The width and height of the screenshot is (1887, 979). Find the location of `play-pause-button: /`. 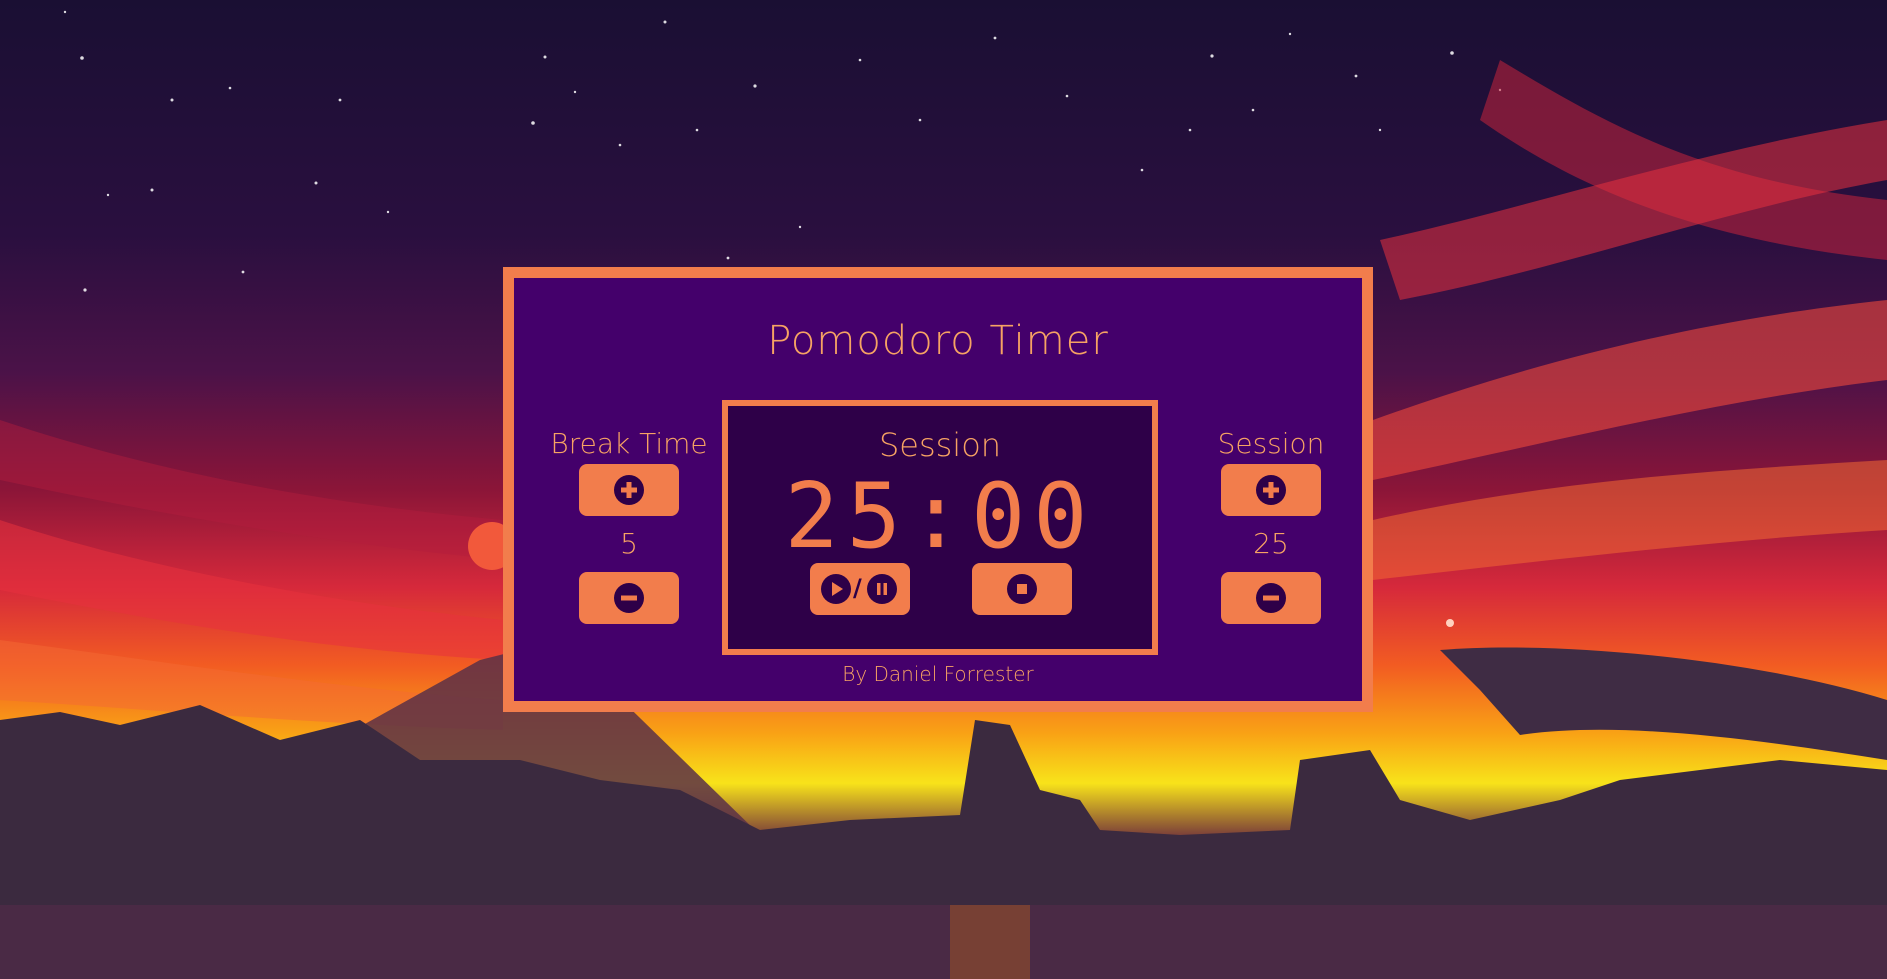

play-pause-button: / is located at coordinates (860, 589).